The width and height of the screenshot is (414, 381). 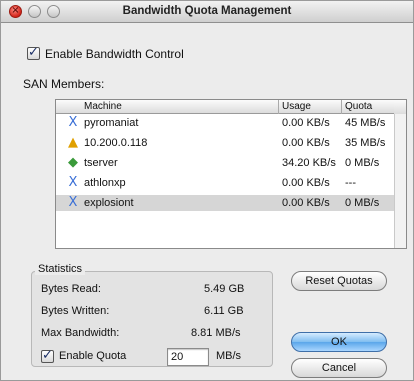 What do you see at coordinates (400, 181) in the screenshot?
I see `vertical-scrollbar` at bounding box center [400, 181].